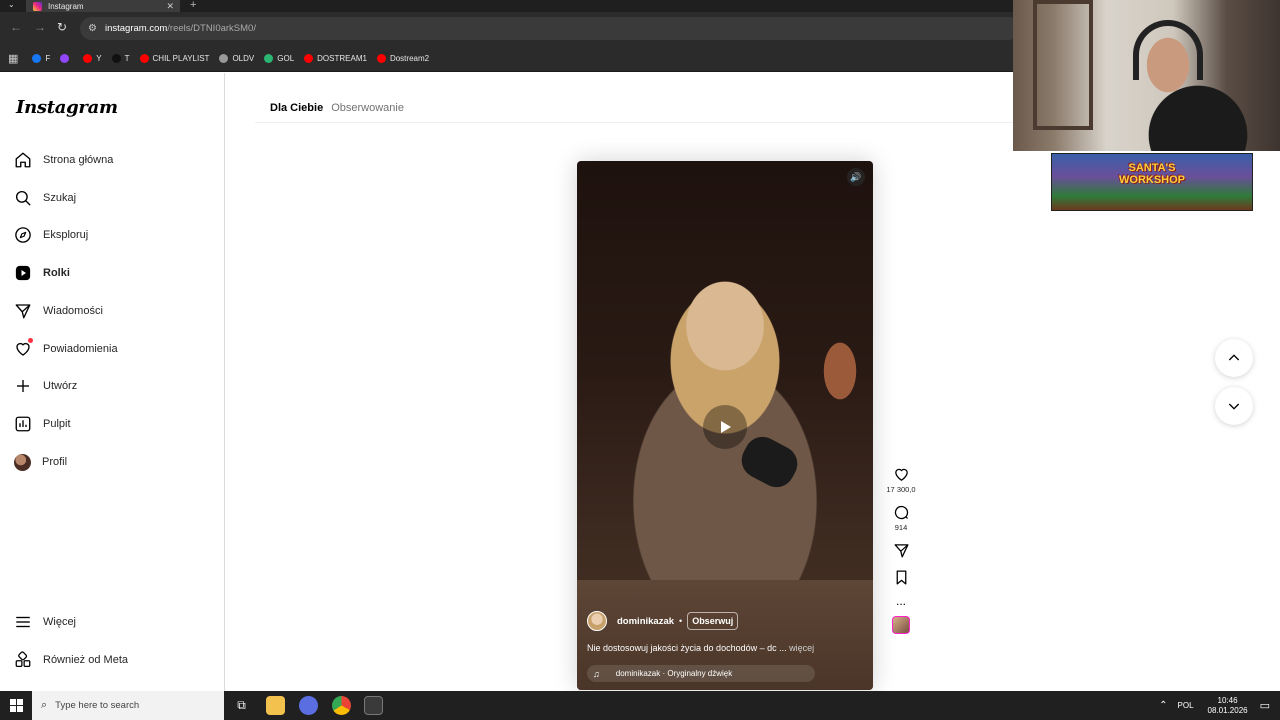  I want to click on bookmark-item: DOSTREAM1, so click(335, 58).